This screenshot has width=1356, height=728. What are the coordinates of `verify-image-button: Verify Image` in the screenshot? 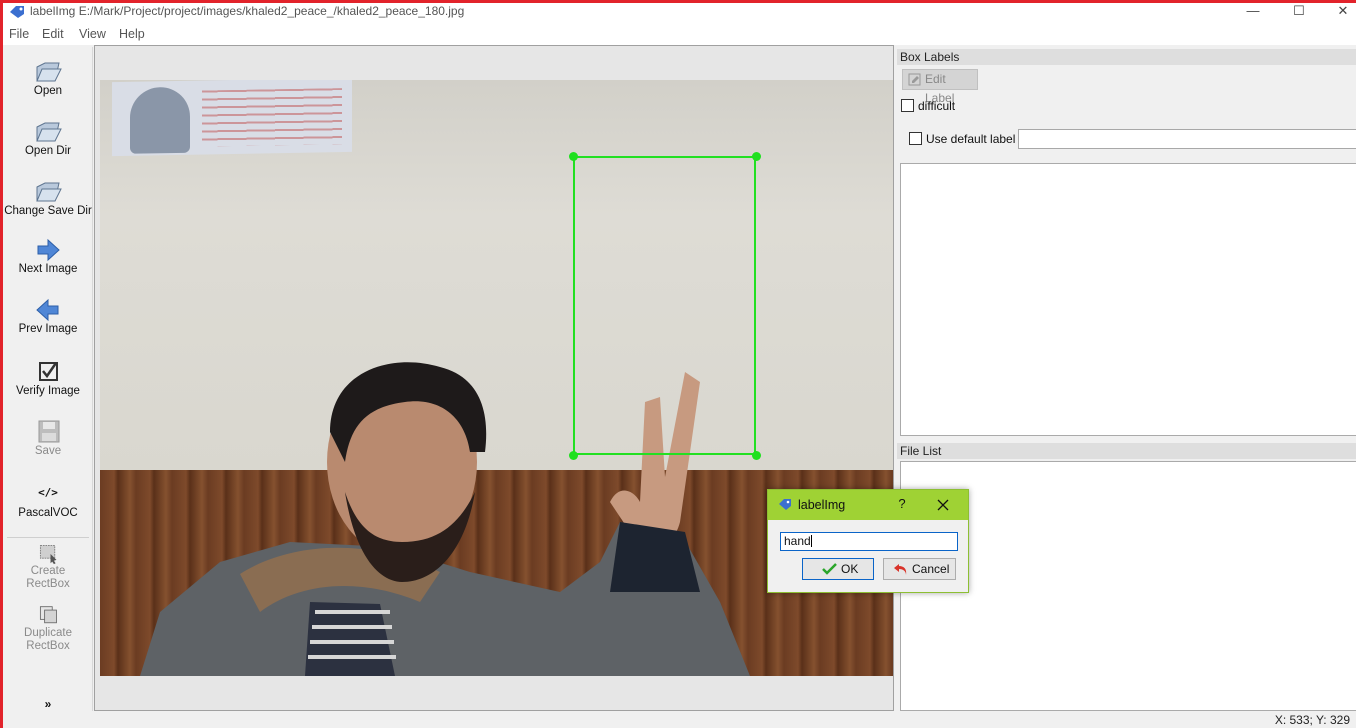 It's located at (48, 378).